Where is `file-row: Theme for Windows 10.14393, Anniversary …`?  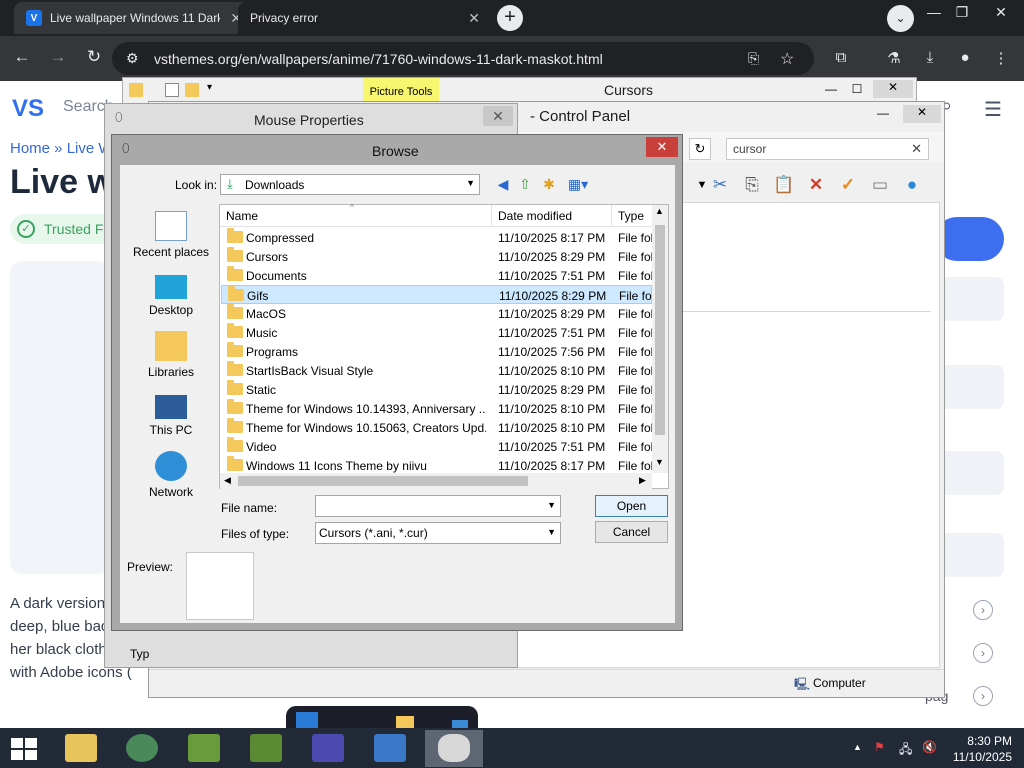 file-row: Theme for Windows 10.14393, Anniversary … is located at coordinates (436, 408).